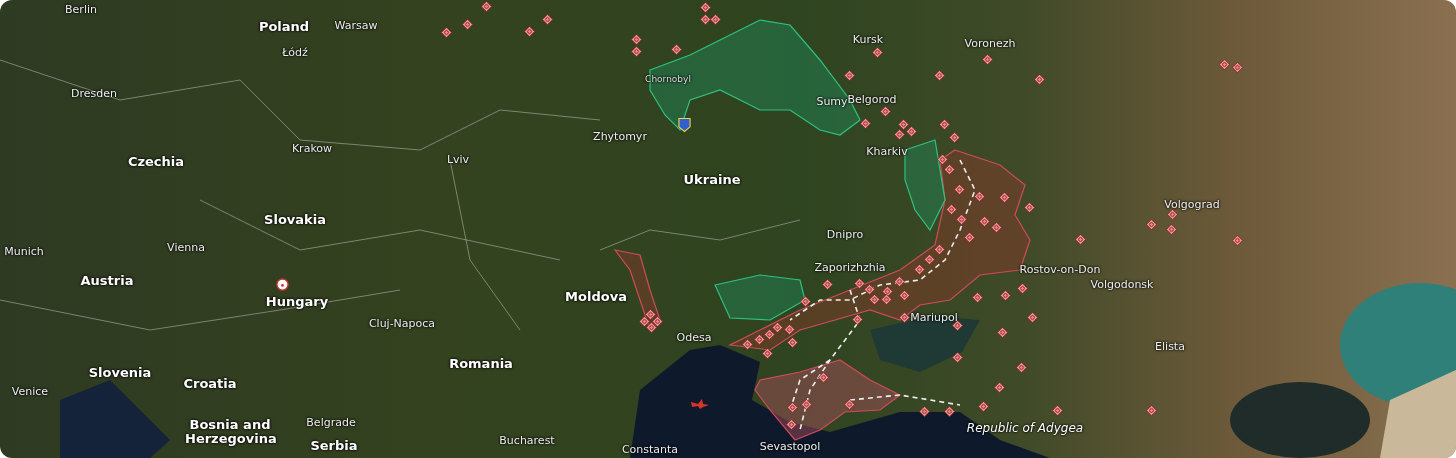  What do you see at coordinates (81, 10) in the screenshot?
I see `city-label: Berlin` at bounding box center [81, 10].